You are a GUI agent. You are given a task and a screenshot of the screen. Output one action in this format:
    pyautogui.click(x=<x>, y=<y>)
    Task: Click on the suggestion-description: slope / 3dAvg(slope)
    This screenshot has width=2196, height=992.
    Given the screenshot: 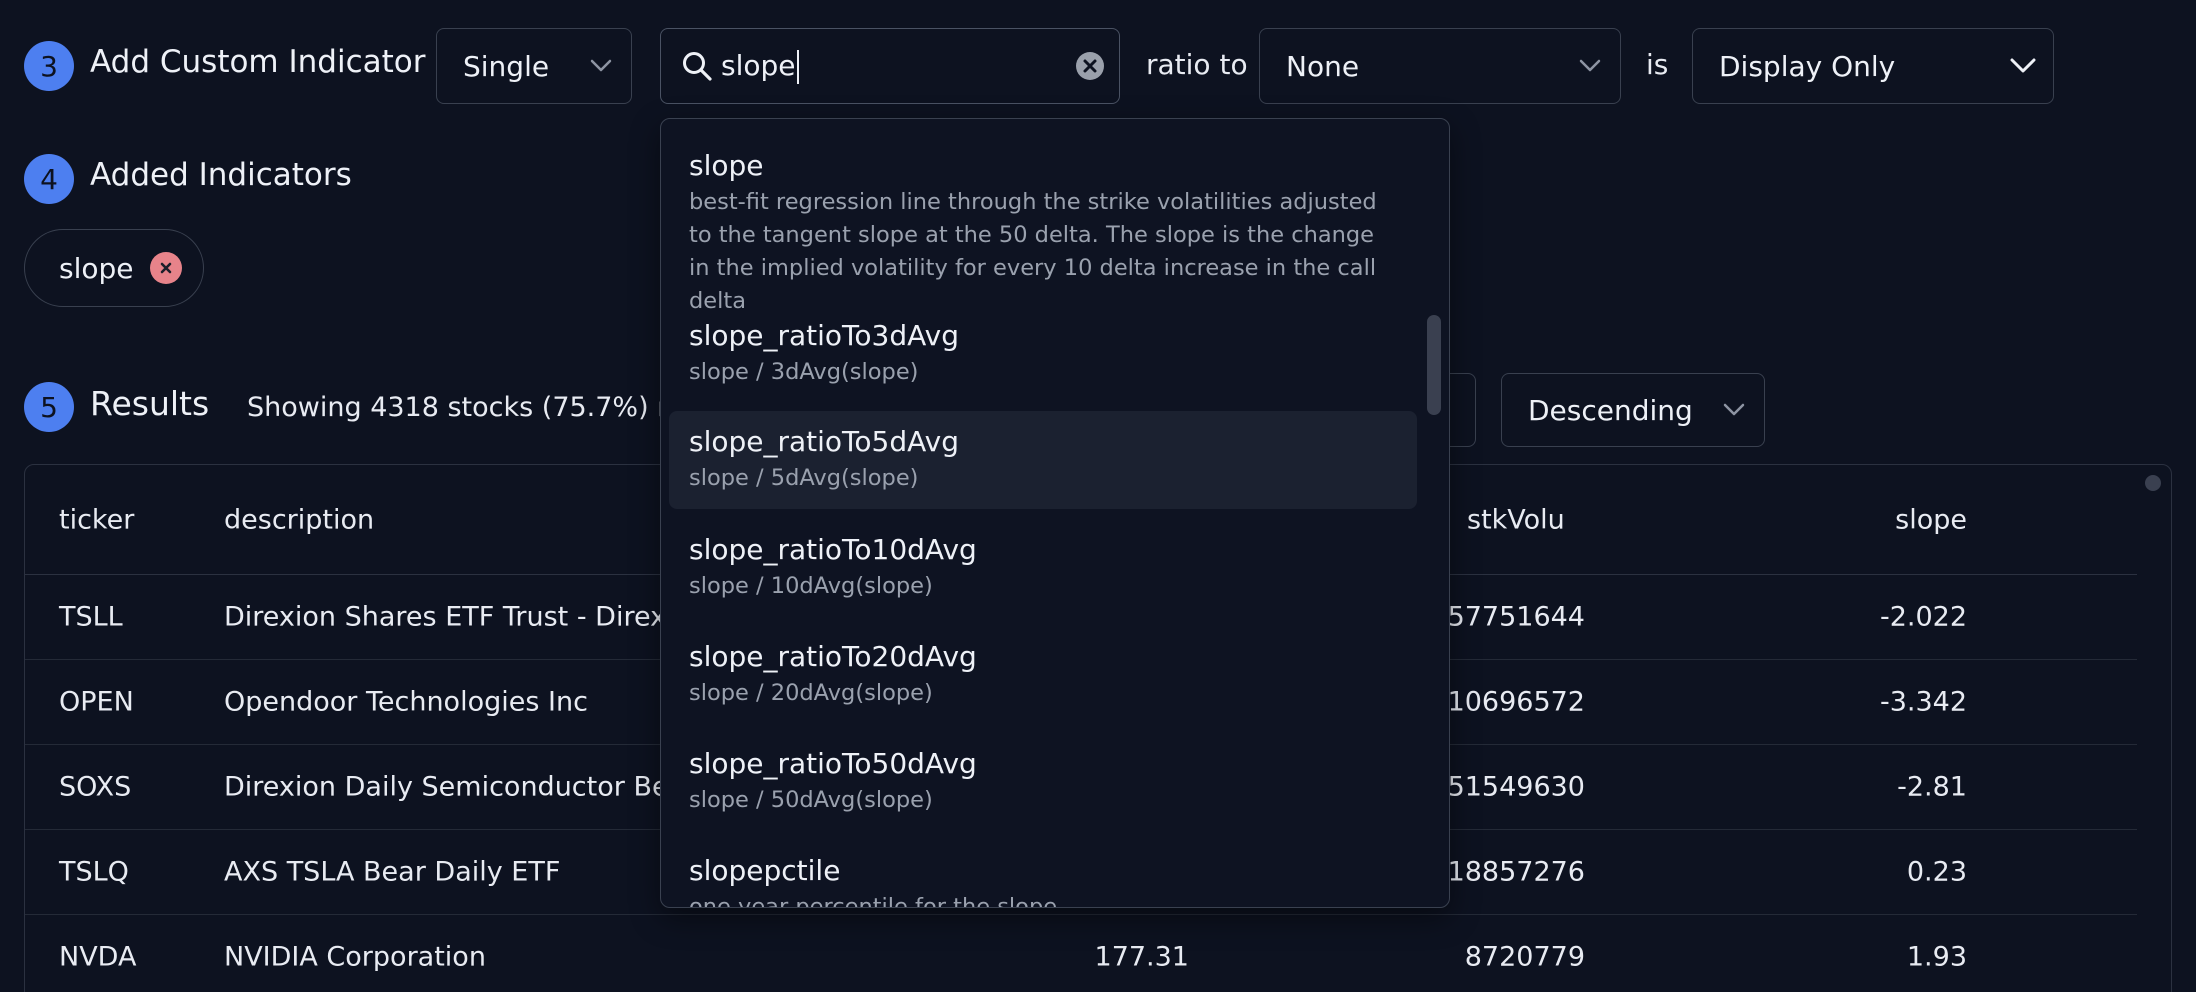 What is the action you would take?
    pyautogui.click(x=804, y=372)
    